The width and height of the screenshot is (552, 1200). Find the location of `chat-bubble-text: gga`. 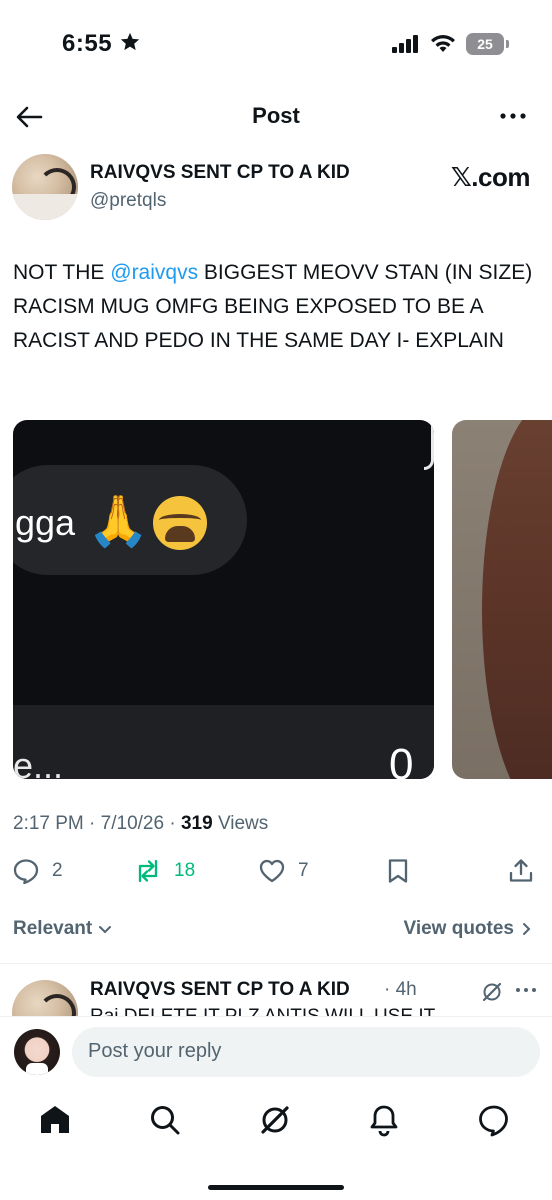

chat-bubble-text: gga is located at coordinates (45, 522).